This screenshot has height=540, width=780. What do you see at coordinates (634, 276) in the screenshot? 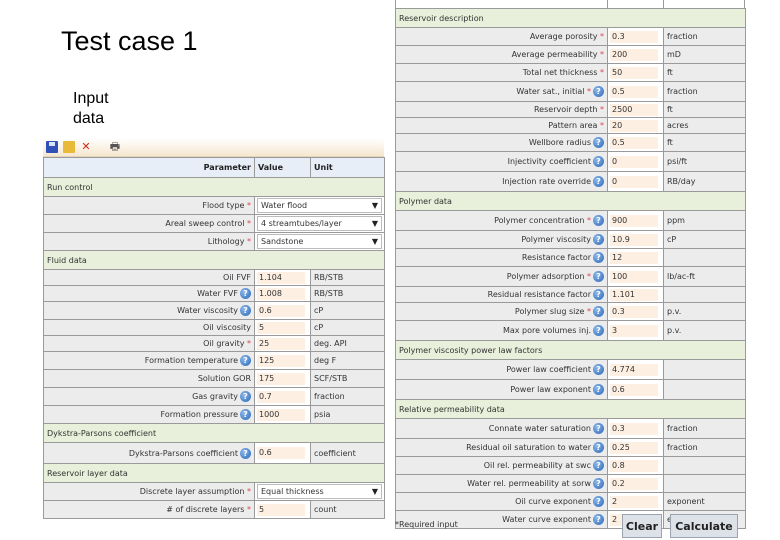
I see `polymer-adsorption-input` at bounding box center [634, 276].